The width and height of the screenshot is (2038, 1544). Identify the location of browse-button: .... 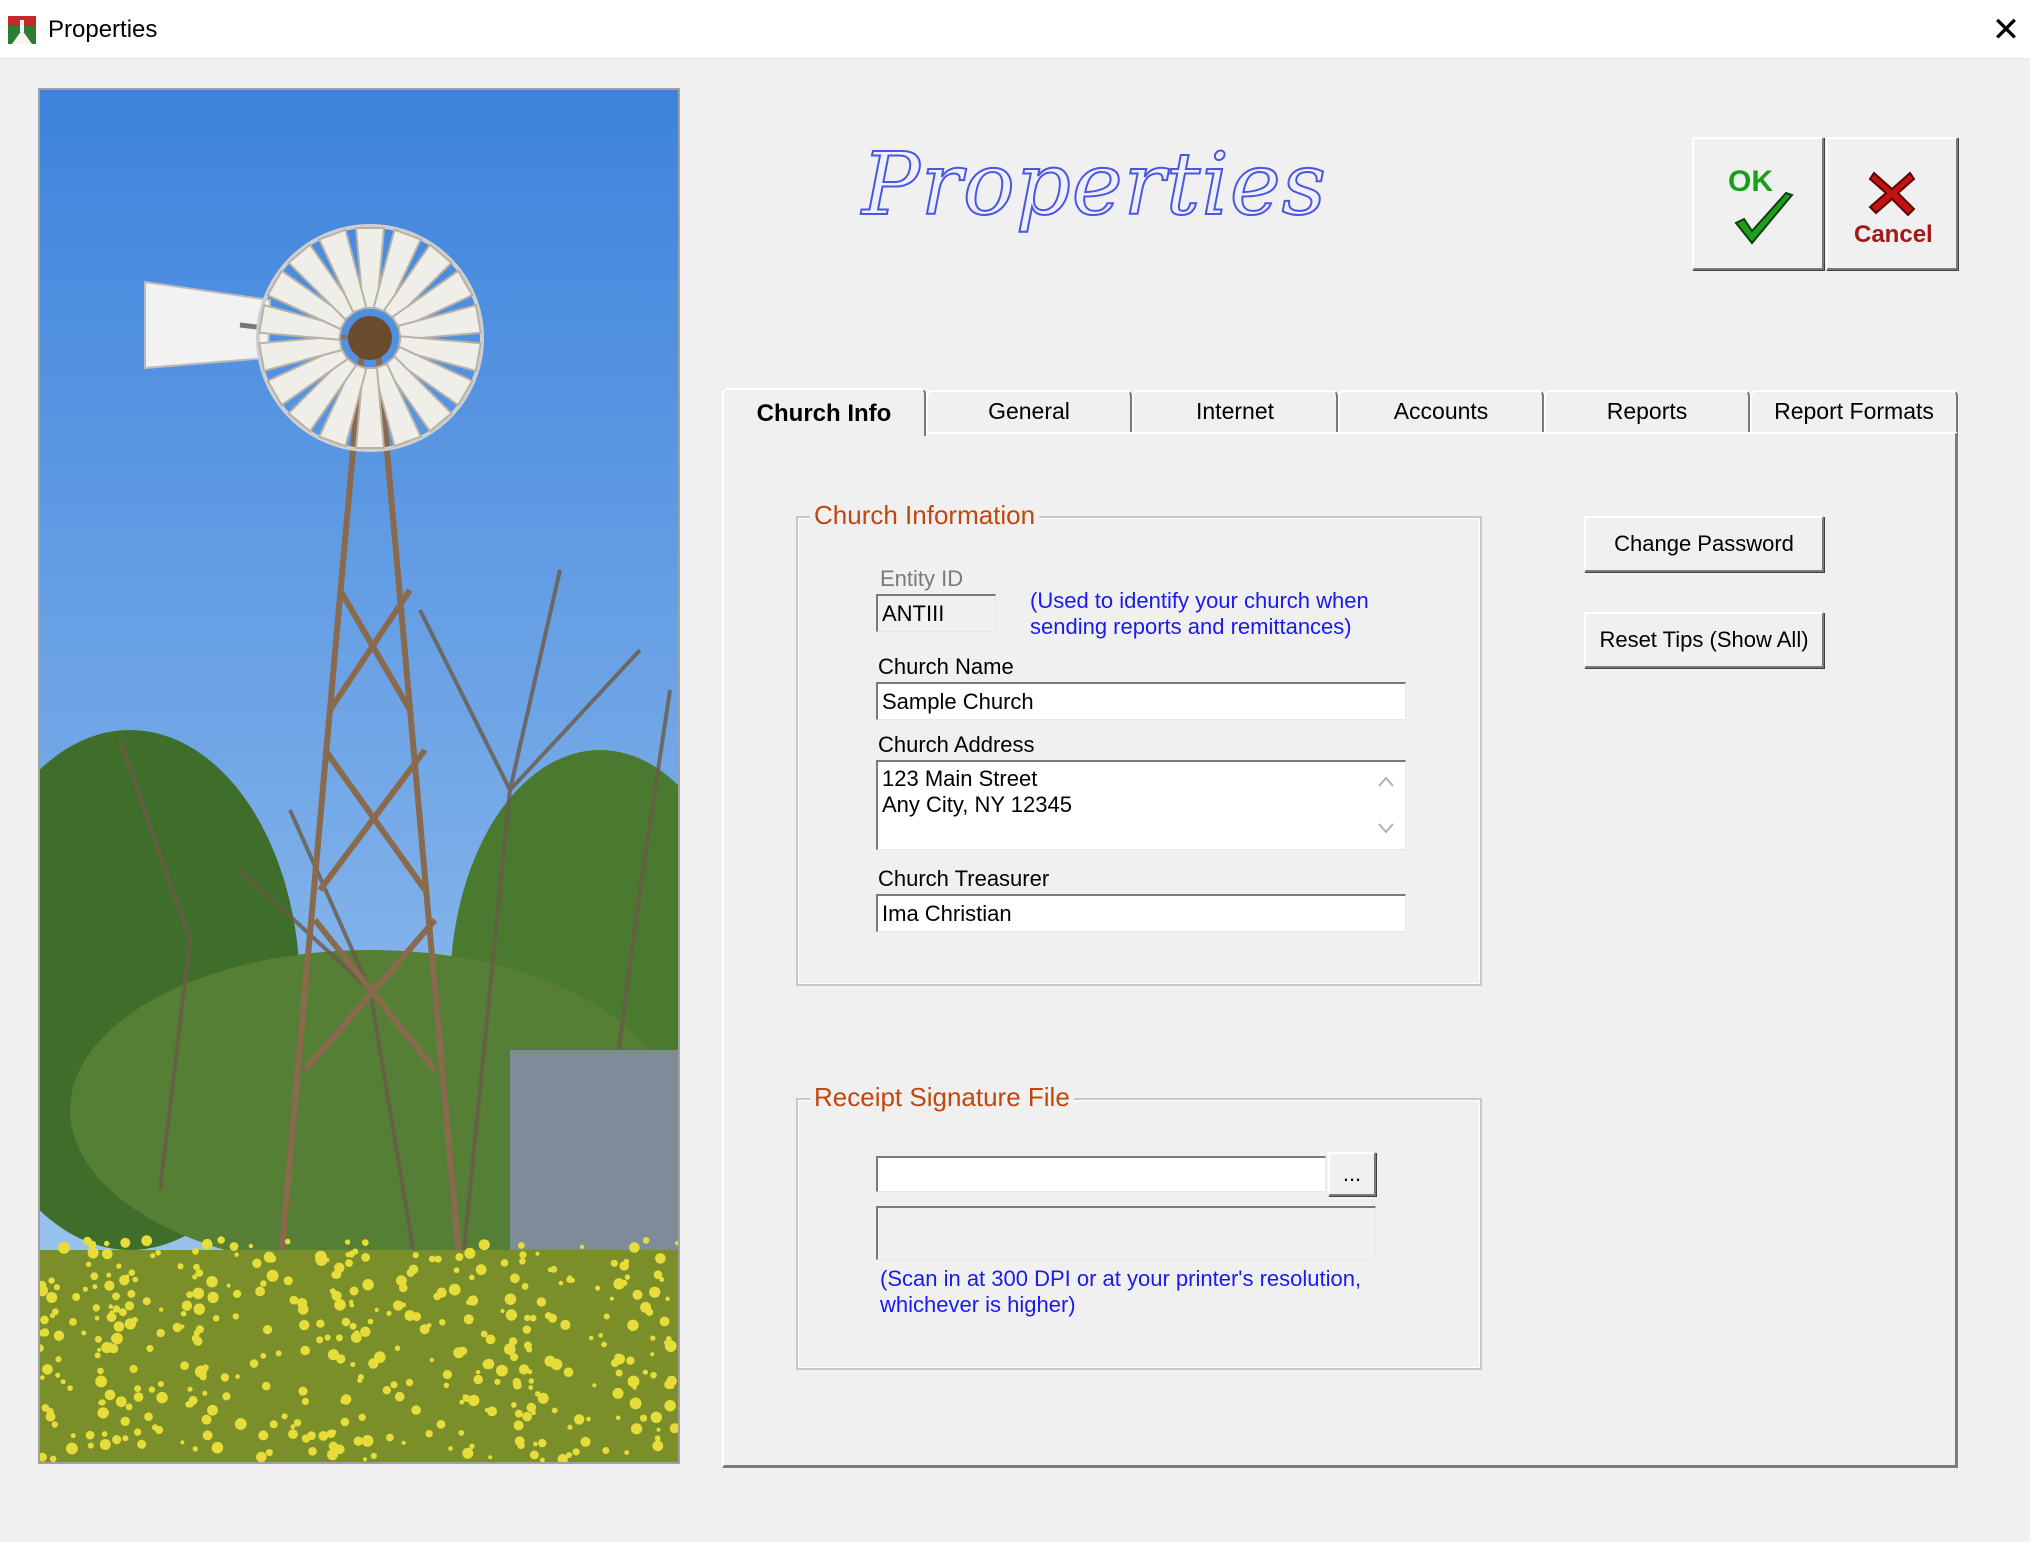
(1352, 1174).